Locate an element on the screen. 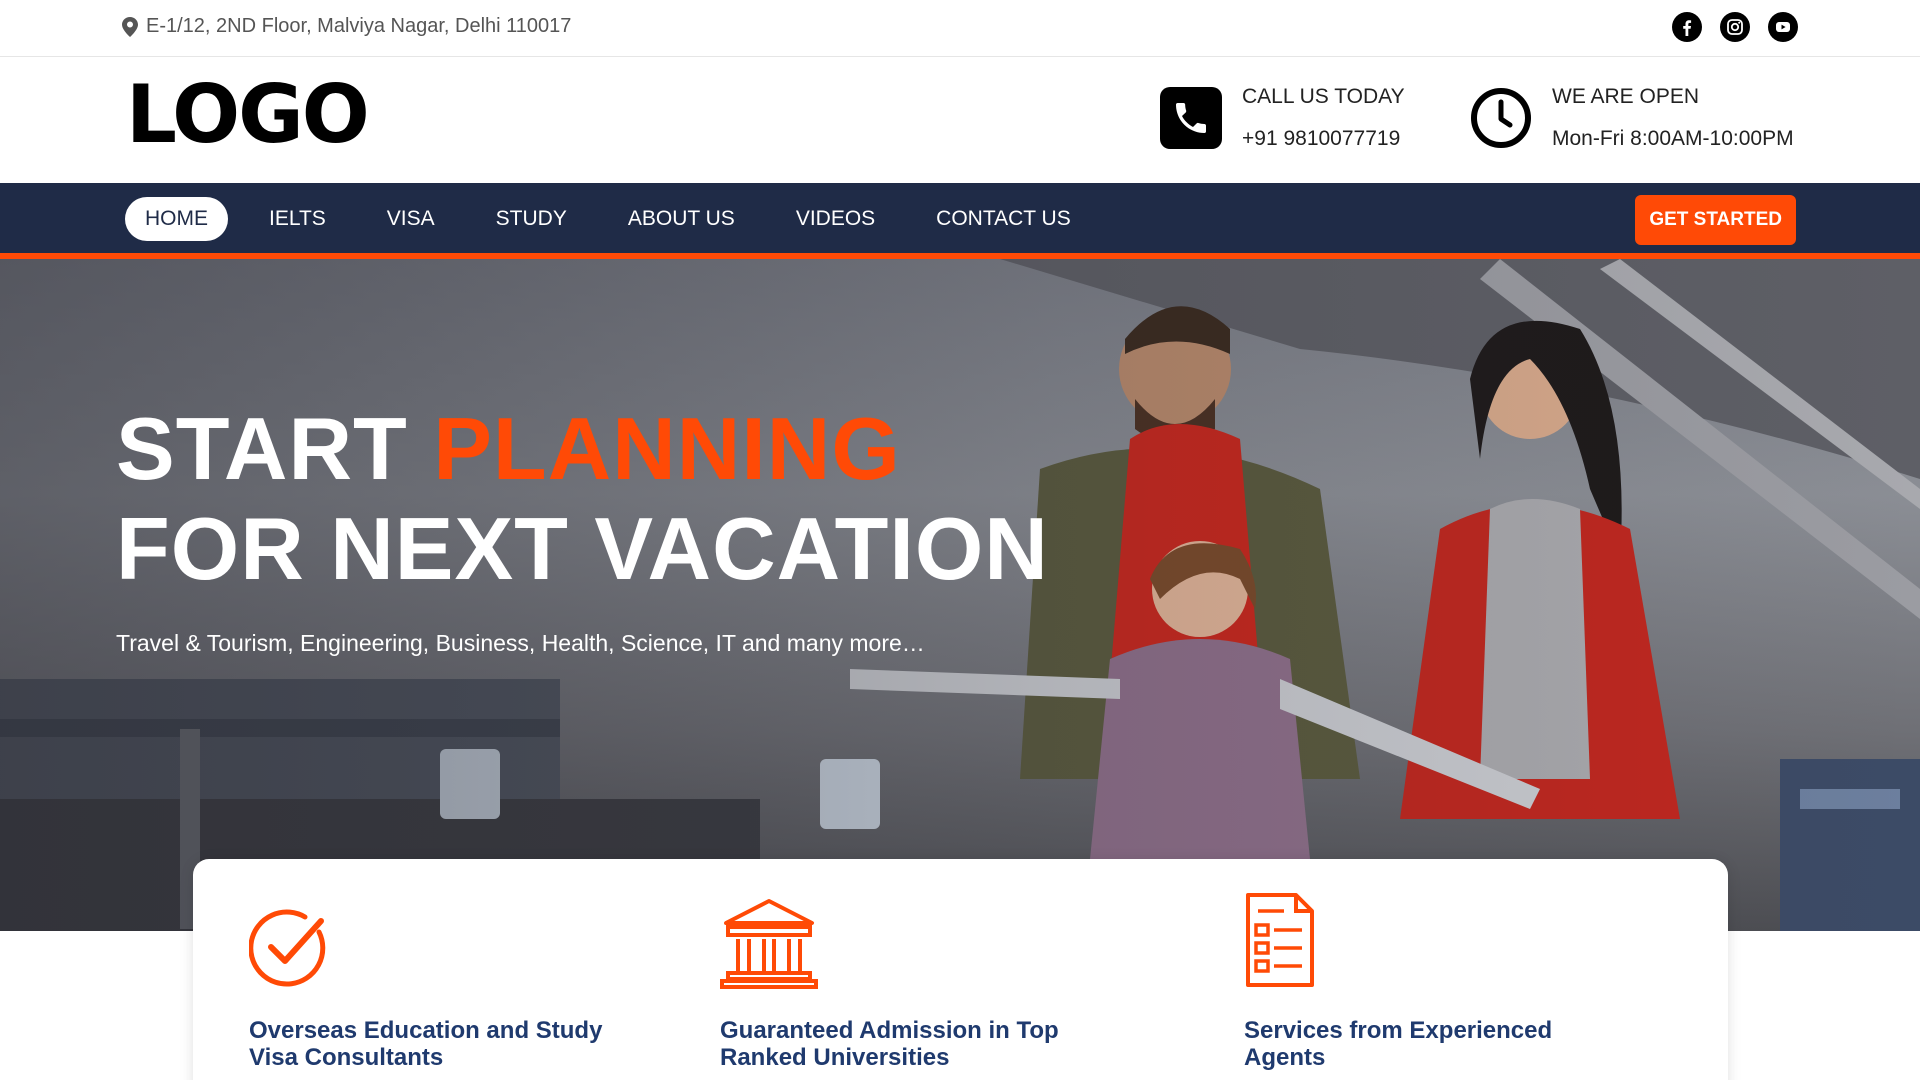 The image size is (1920, 1080). nav-item-ielts: IELTS is located at coordinates (297, 219).